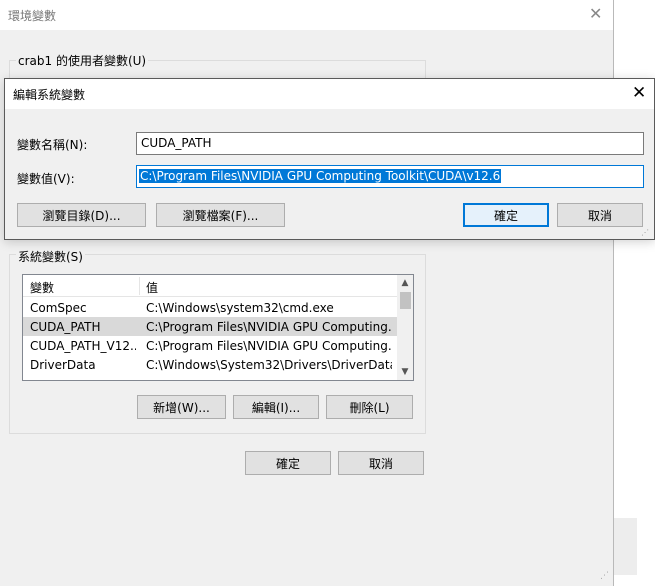 The image size is (655, 586). I want to click on system-variables-label: 系統變數(S), so click(50, 256).